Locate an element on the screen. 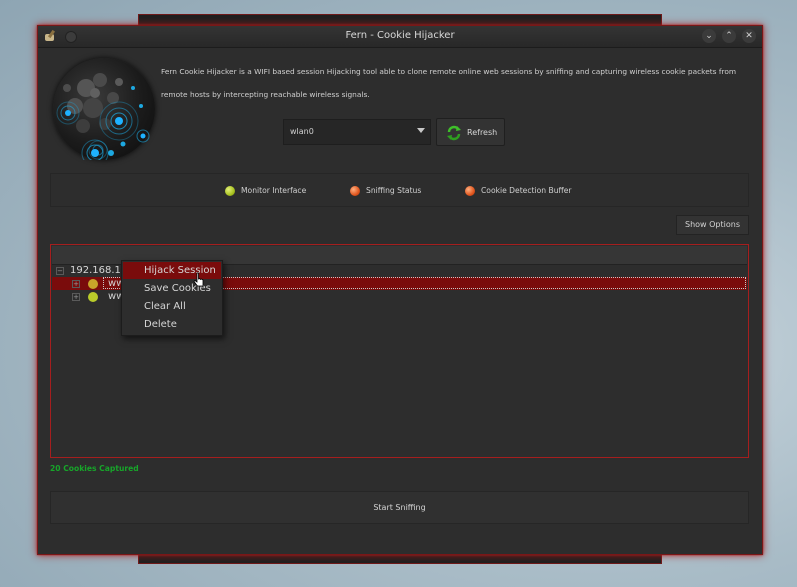 The image size is (797, 587). title-bar: Fern - Cookie Hijacker ⌄ ⌃ ✕ is located at coordinates (400, 37).